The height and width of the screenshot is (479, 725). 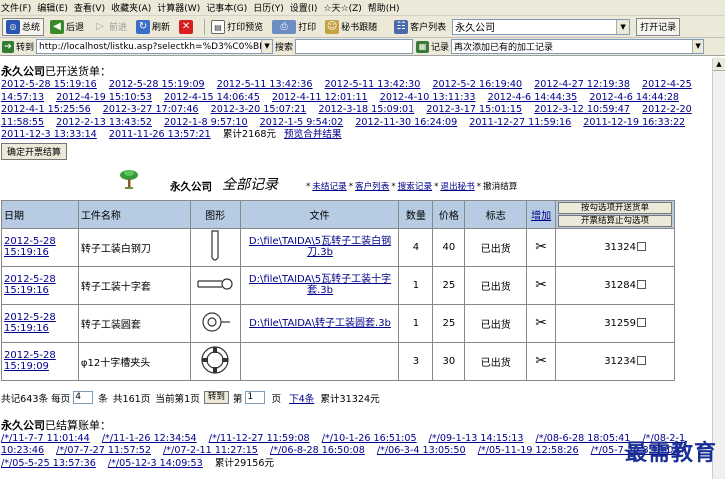 I want to click on col-add: 增加, so click(x=541, y=214).